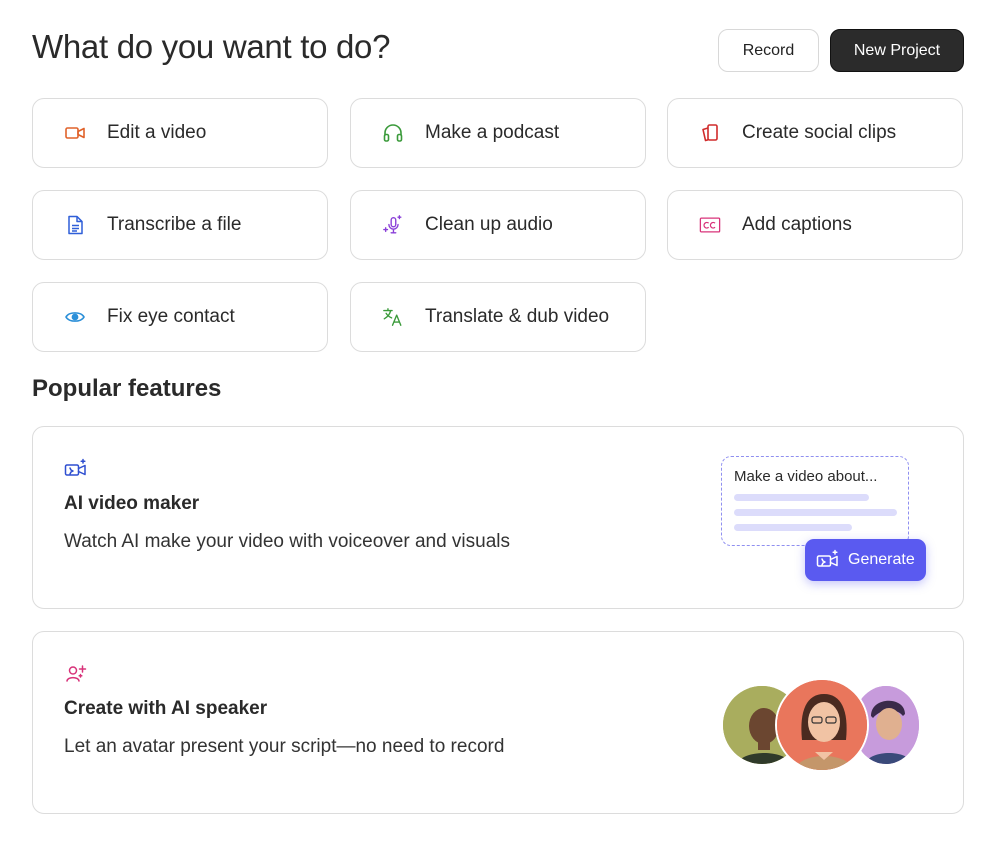  What do you see at coordinates (517, 316) in the screenshot?
I see `task-label: Translate & dub video` at bounding box center [517, 316].